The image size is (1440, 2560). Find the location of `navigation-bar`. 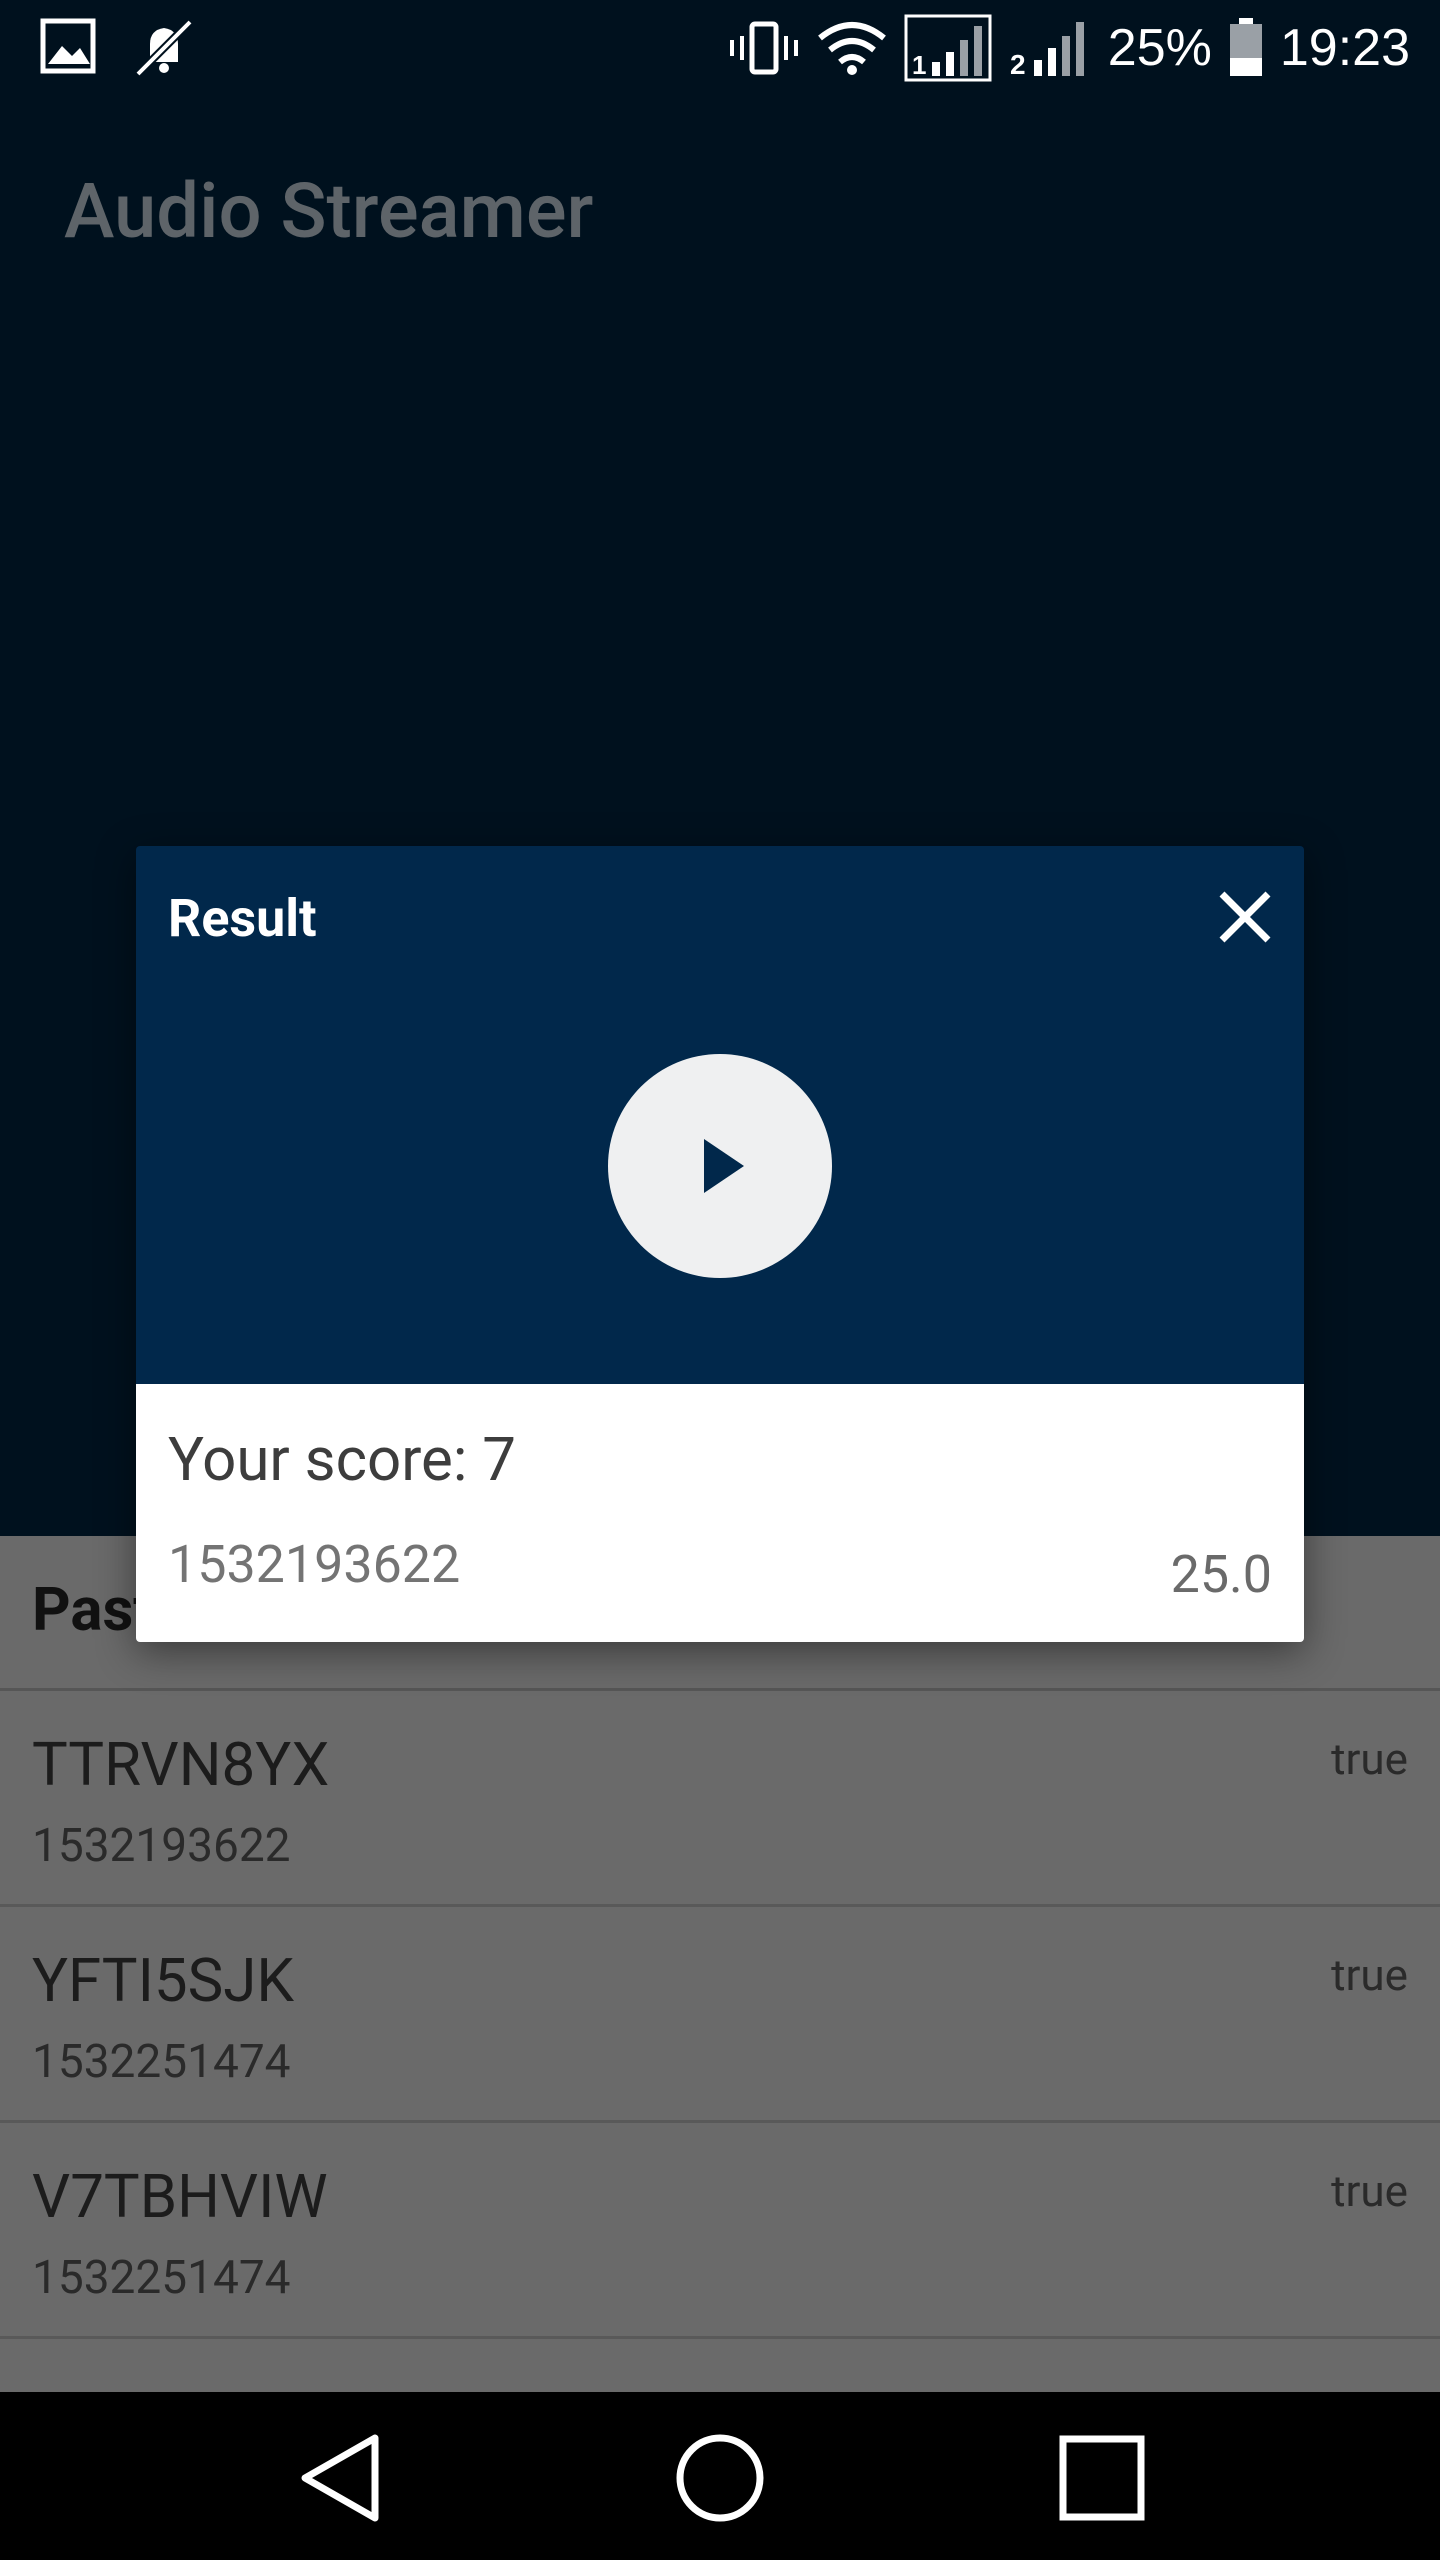

navigation-bar is located at coordinates (720, 2476).